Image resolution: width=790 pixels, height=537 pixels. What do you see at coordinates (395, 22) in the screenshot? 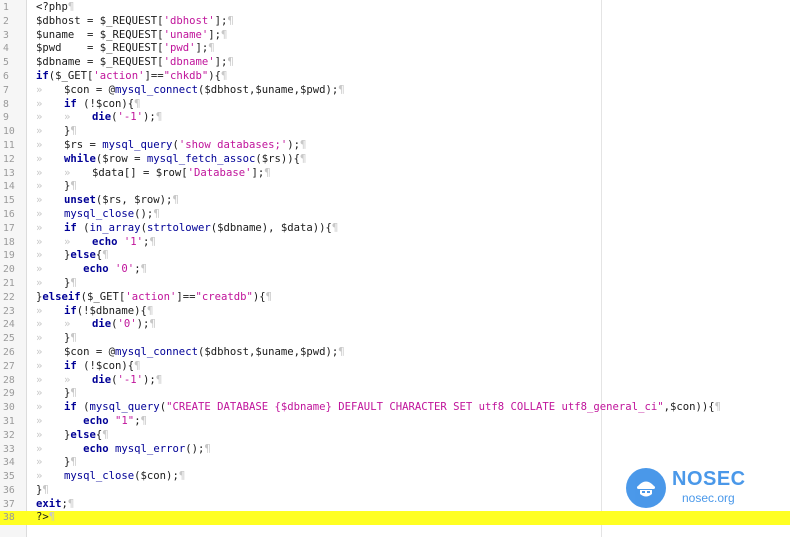
I see `code-line: 2 $dbhost = $_REQUEST['dbhost'];¶` at bounding box center [395, 22].